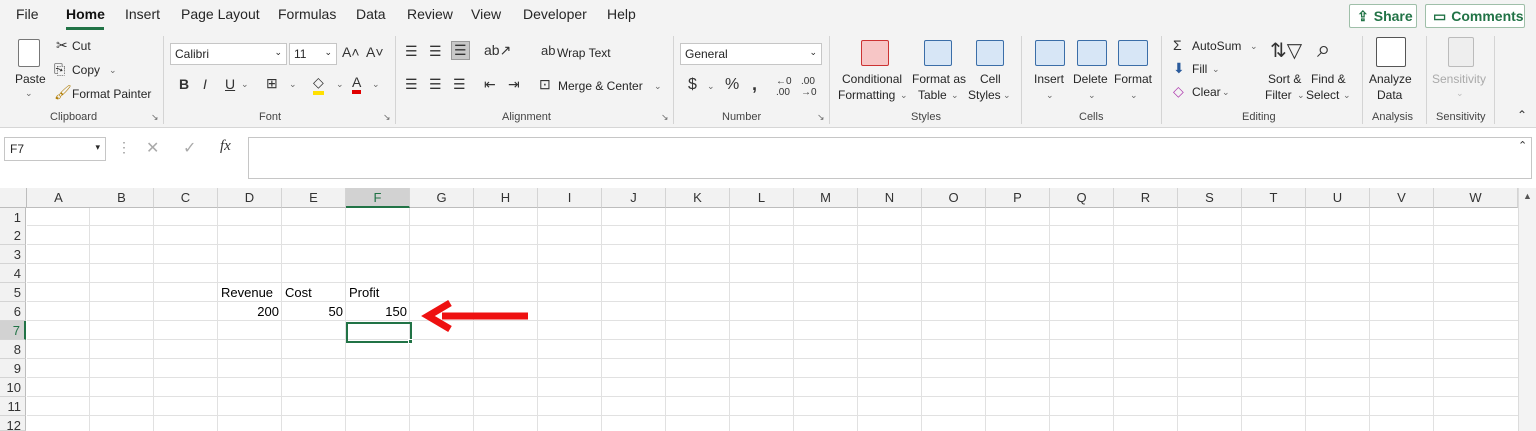 The width and height of the screenshot is (1536, 431). I want to click on vertical-scrollbar: ▲, so click(1527, 309).